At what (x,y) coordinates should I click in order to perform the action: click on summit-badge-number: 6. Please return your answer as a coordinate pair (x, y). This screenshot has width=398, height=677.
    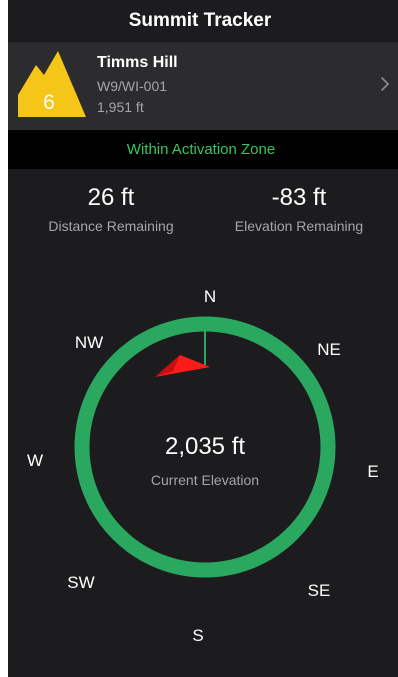
    Looking at the image, I should click on (49, 102).